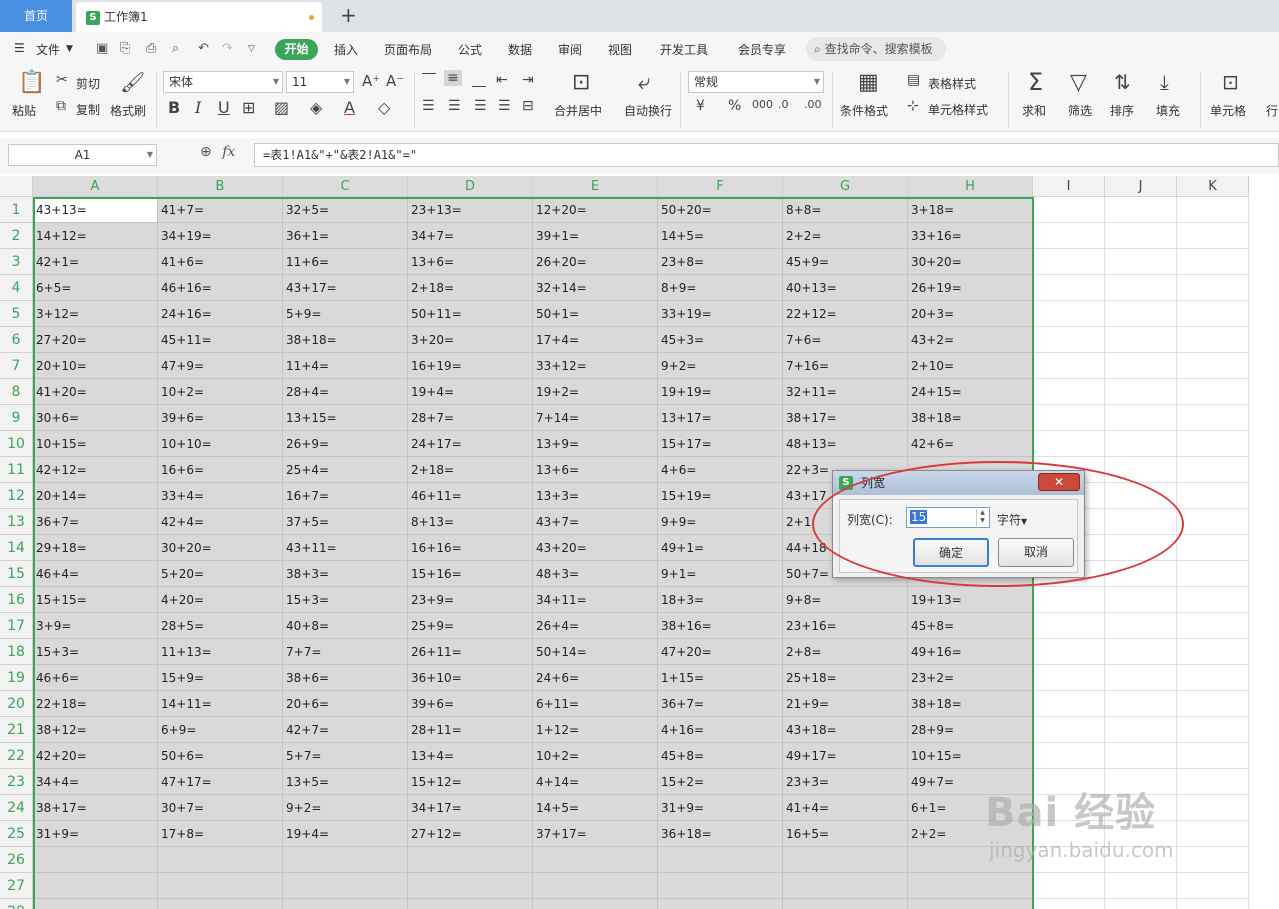  What do you see at coordinates (95, 782) in the screenshot?
I see `grid-cell: 34+4=` at bounding box center [95, 782].